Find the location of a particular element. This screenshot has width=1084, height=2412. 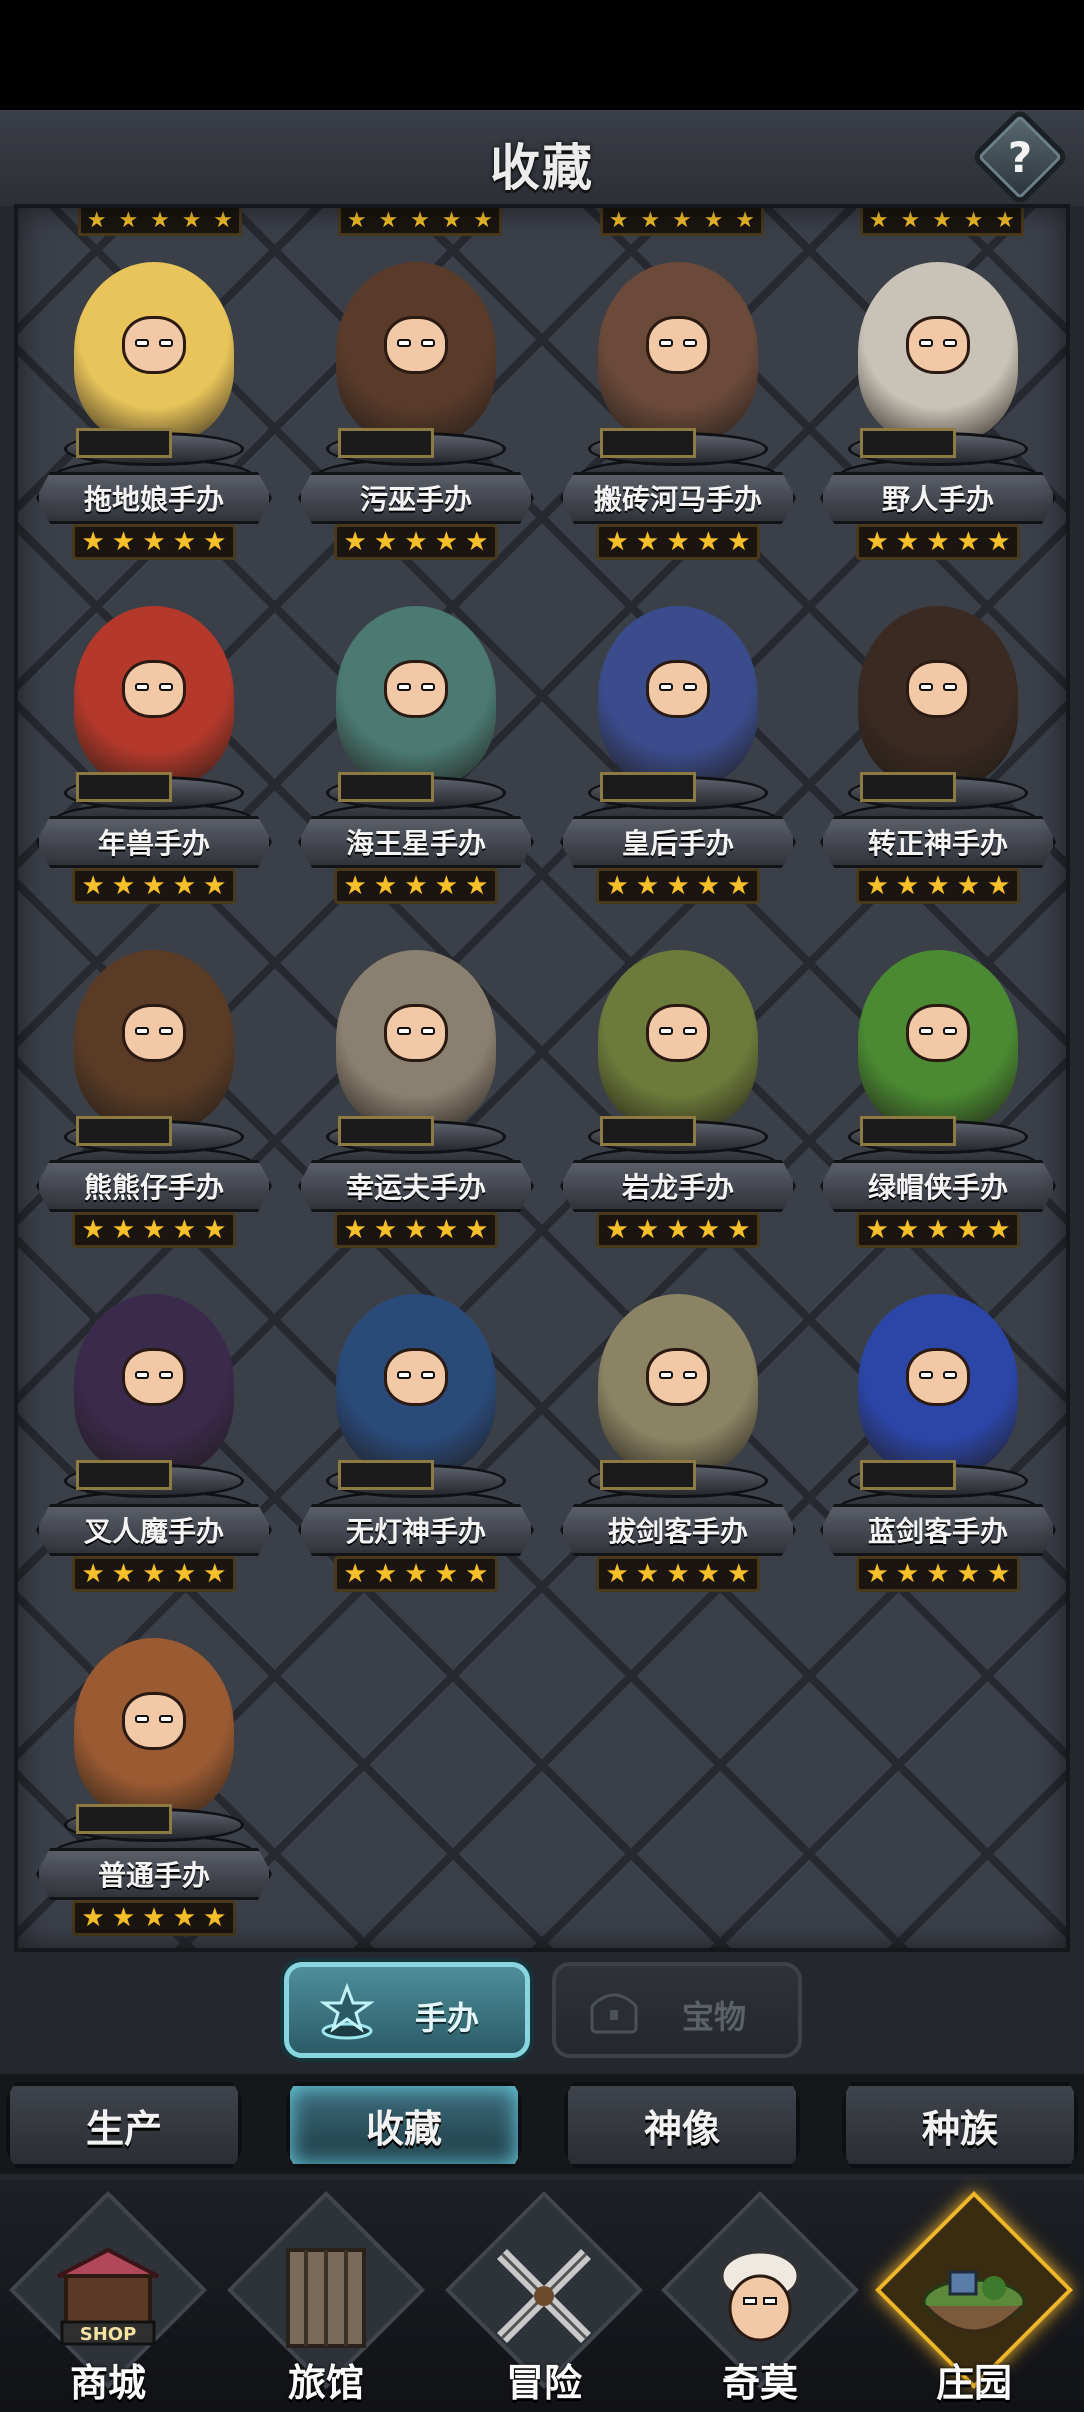

figure-card: 拔剑客手办 ★ ★ ★ ★ ★ is located at coordinates (678, 1464).